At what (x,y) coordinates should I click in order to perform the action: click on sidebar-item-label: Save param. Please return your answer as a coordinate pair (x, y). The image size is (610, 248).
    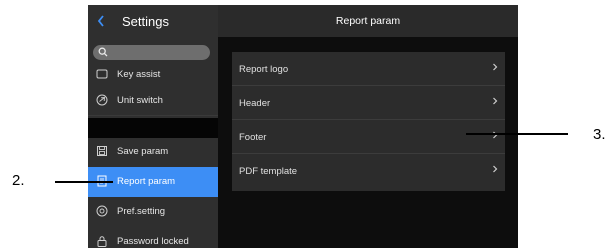
    Looking at the image, I should click on (143, 151).